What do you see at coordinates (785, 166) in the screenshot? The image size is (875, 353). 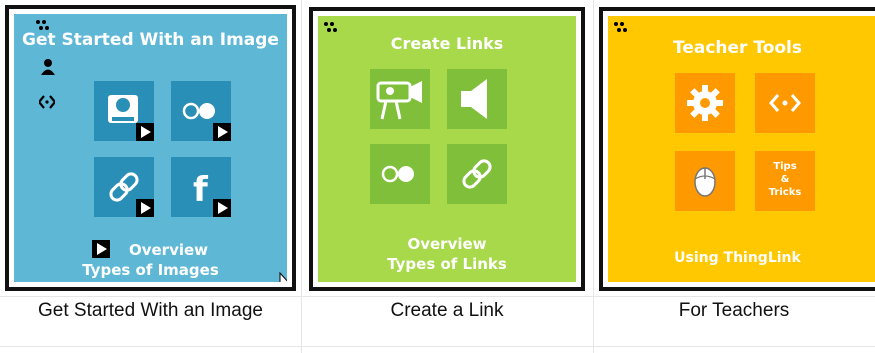 I see `tips-label: Tips` at bounding box center [785, 166].